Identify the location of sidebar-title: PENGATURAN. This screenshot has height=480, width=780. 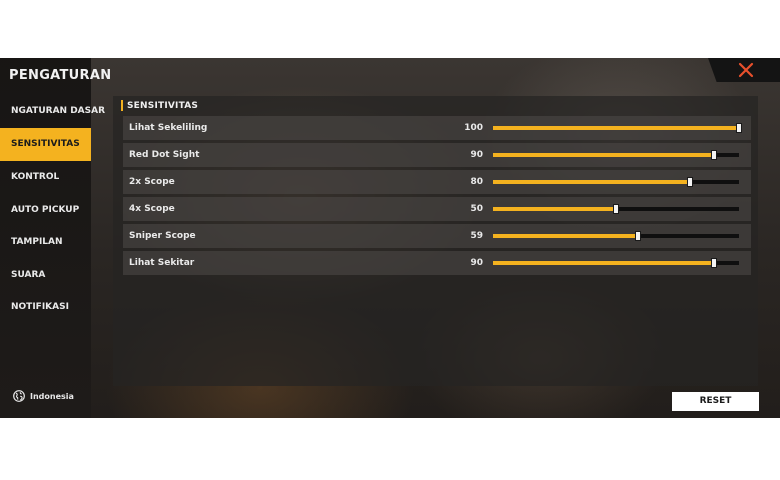
(60, 75).